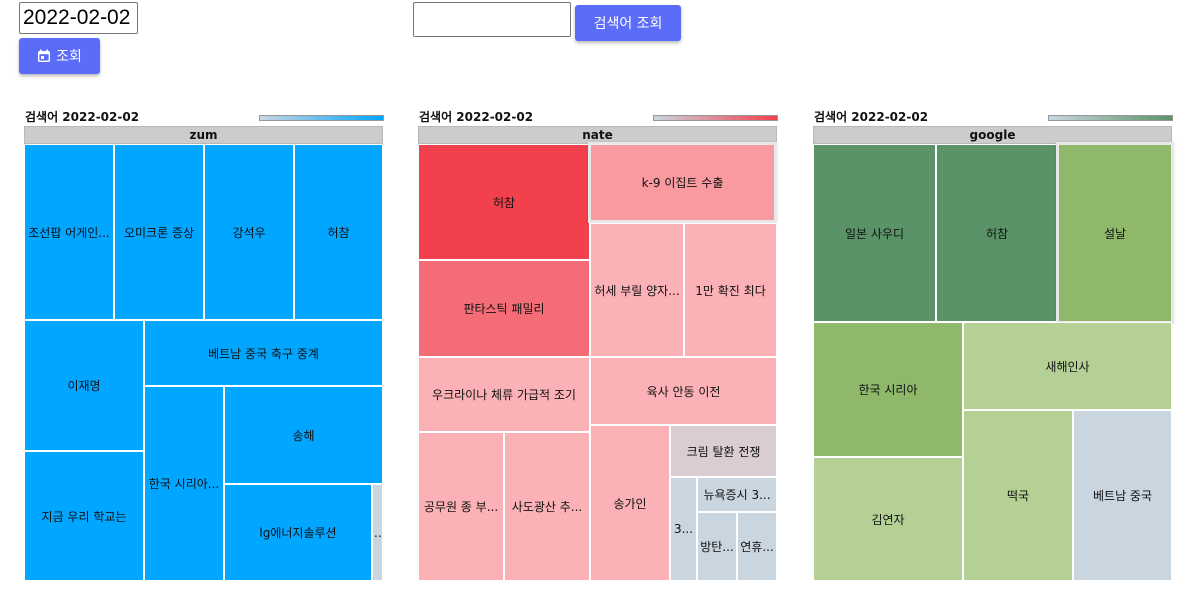  I want to click on treemap-tile: 크림 탈환 전쟁, so click(723, 451).